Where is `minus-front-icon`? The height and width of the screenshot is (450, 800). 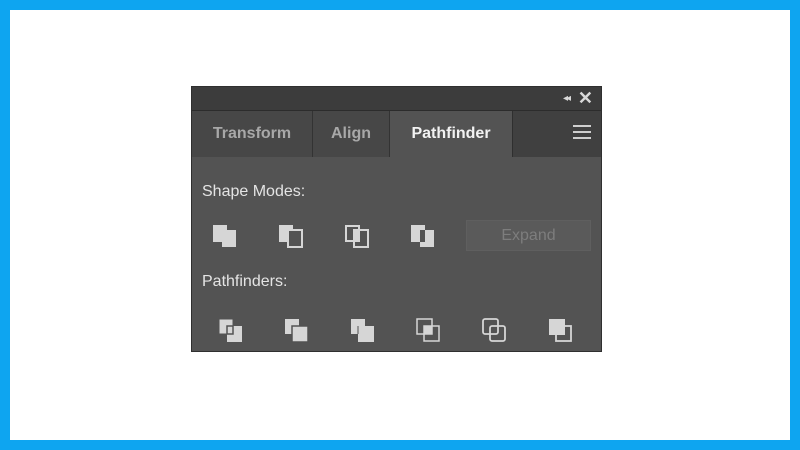 minus-front-icon is located at coordinates (291, 236).